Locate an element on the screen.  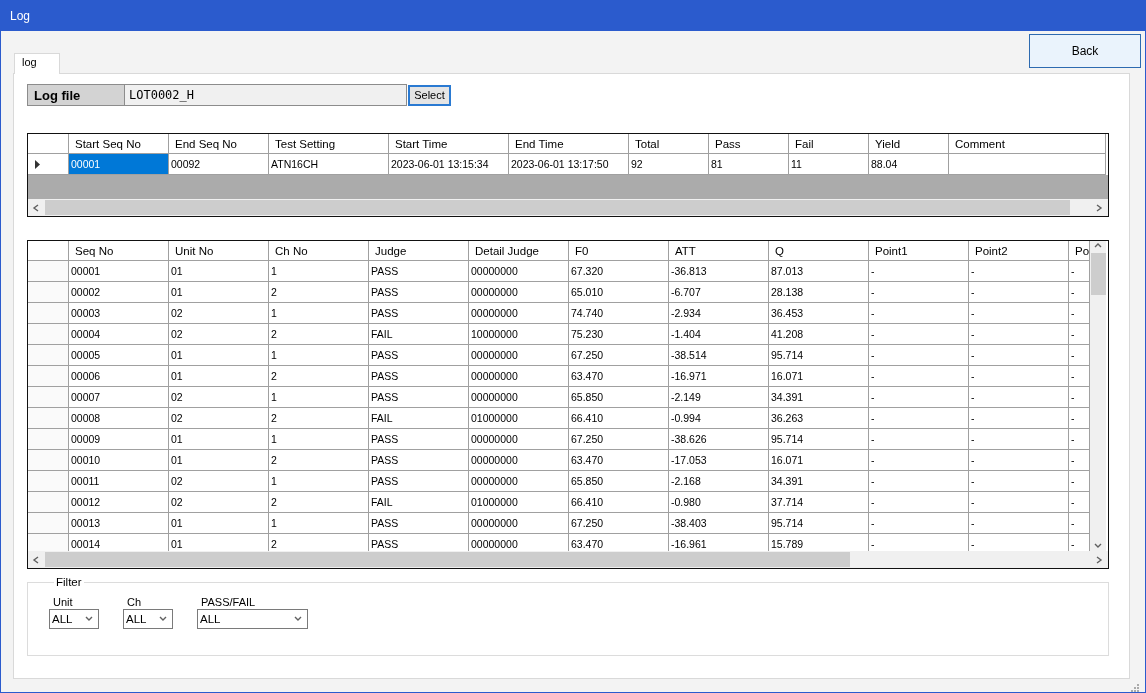
table-cell: 00009 is located at coordinates (119, 439).